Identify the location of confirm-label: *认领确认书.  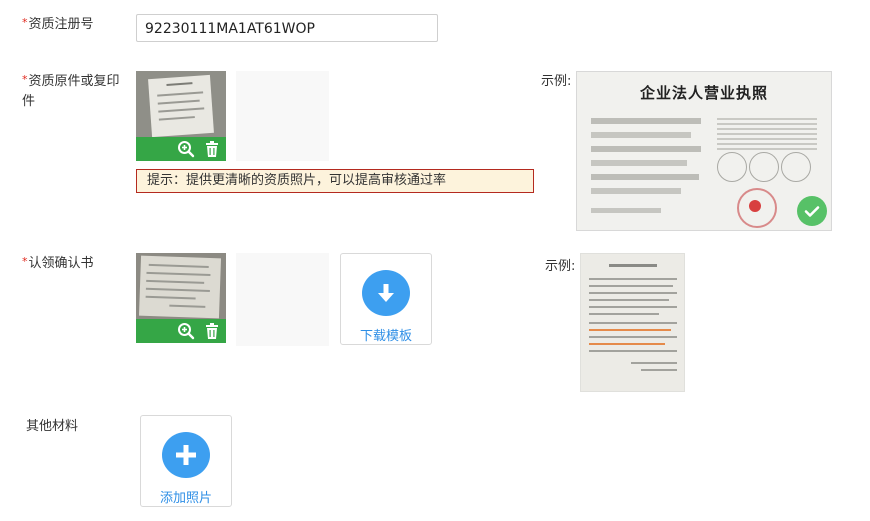
(58, 264).